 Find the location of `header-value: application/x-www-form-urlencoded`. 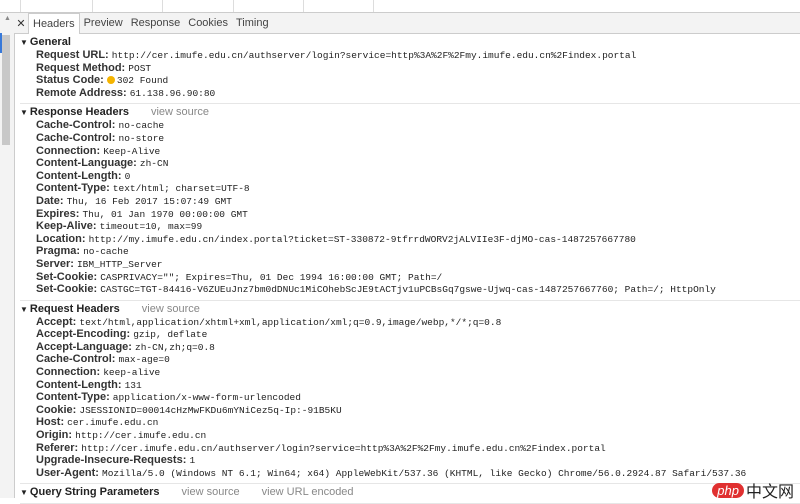

header-value: application/x-www-form-urlencoded is located at coordinates (206, 398).